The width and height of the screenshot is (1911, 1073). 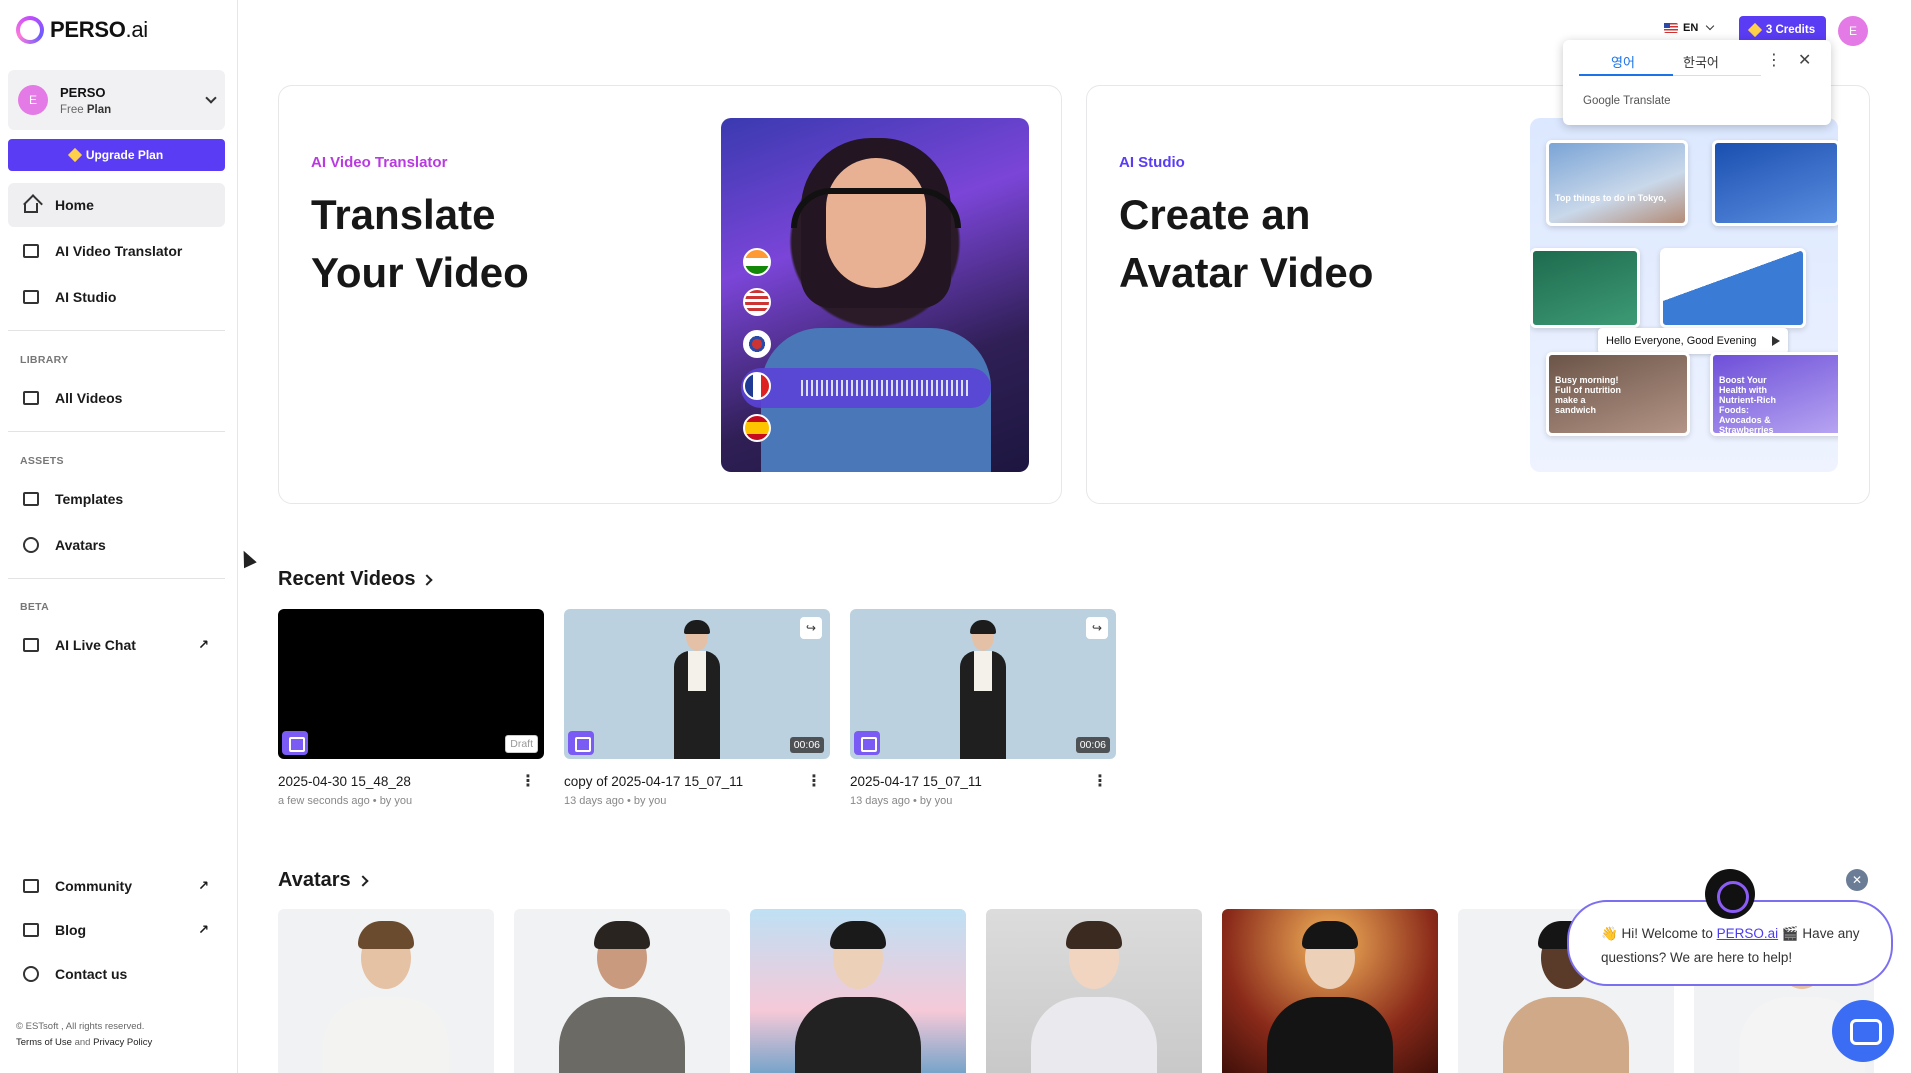 What do you see at coordinates (1617, 183) in the screenshot?
I see `template-thumbnail: Top things to do in Tokyo,` at bounding box center [1617, 183].